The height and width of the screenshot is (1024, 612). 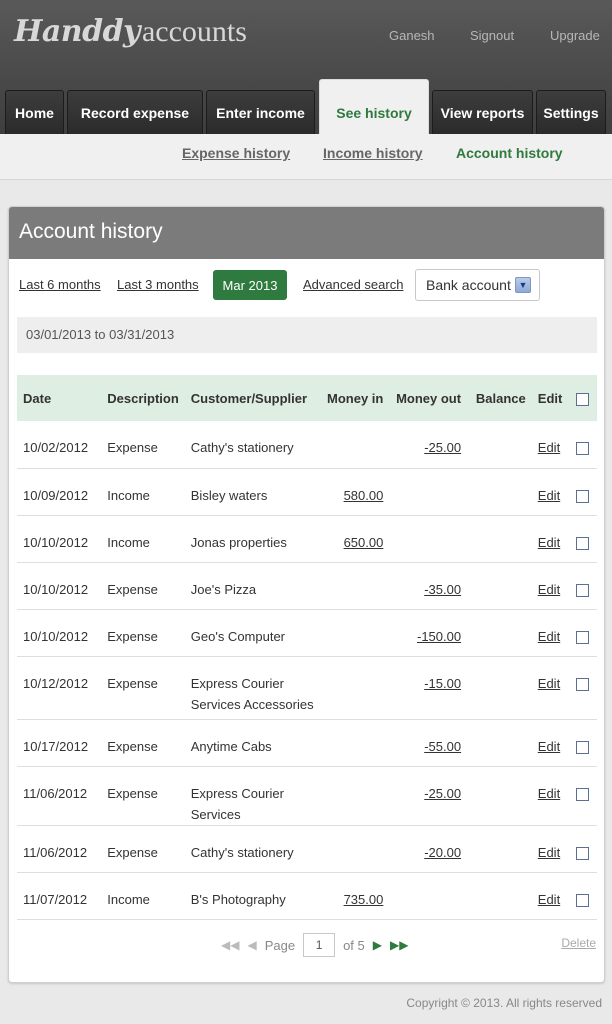 What do you see at coordinates (60, 284) in the screenshot?
I see `filter-last-6-months: Last 6 months` at bounding box center [60, 284].